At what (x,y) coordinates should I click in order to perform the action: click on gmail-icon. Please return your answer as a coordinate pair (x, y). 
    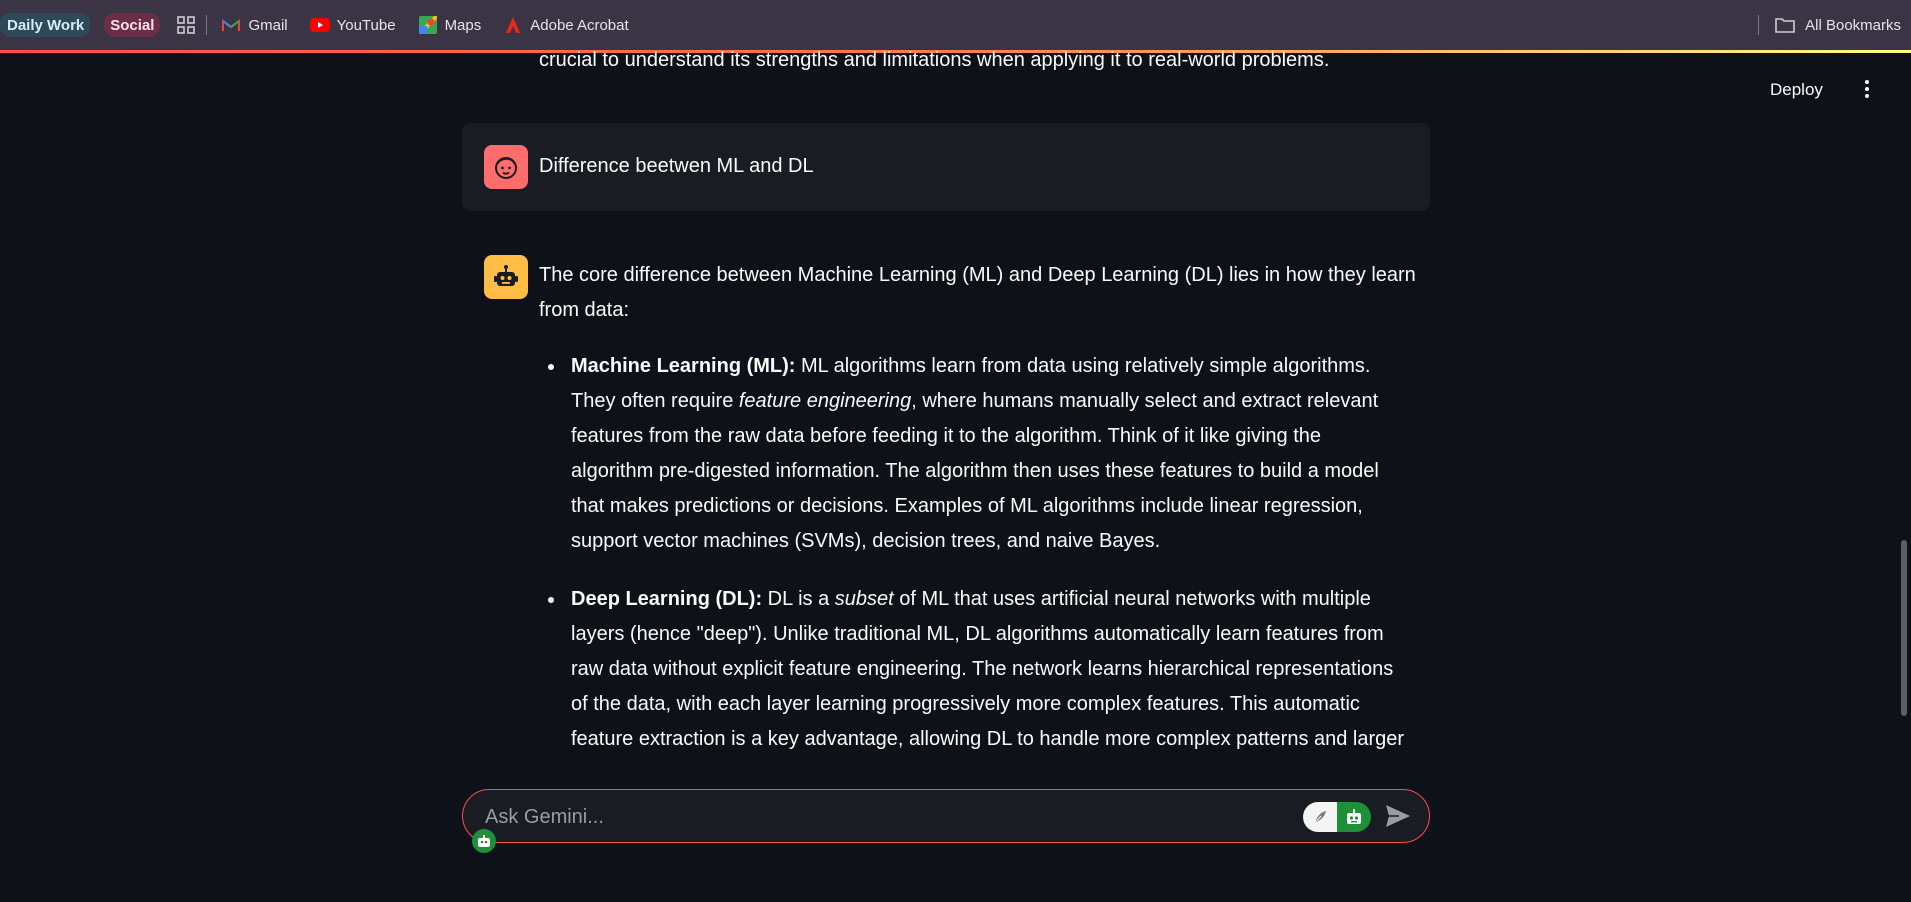
    Looking at the image, I should click on (231, 25).